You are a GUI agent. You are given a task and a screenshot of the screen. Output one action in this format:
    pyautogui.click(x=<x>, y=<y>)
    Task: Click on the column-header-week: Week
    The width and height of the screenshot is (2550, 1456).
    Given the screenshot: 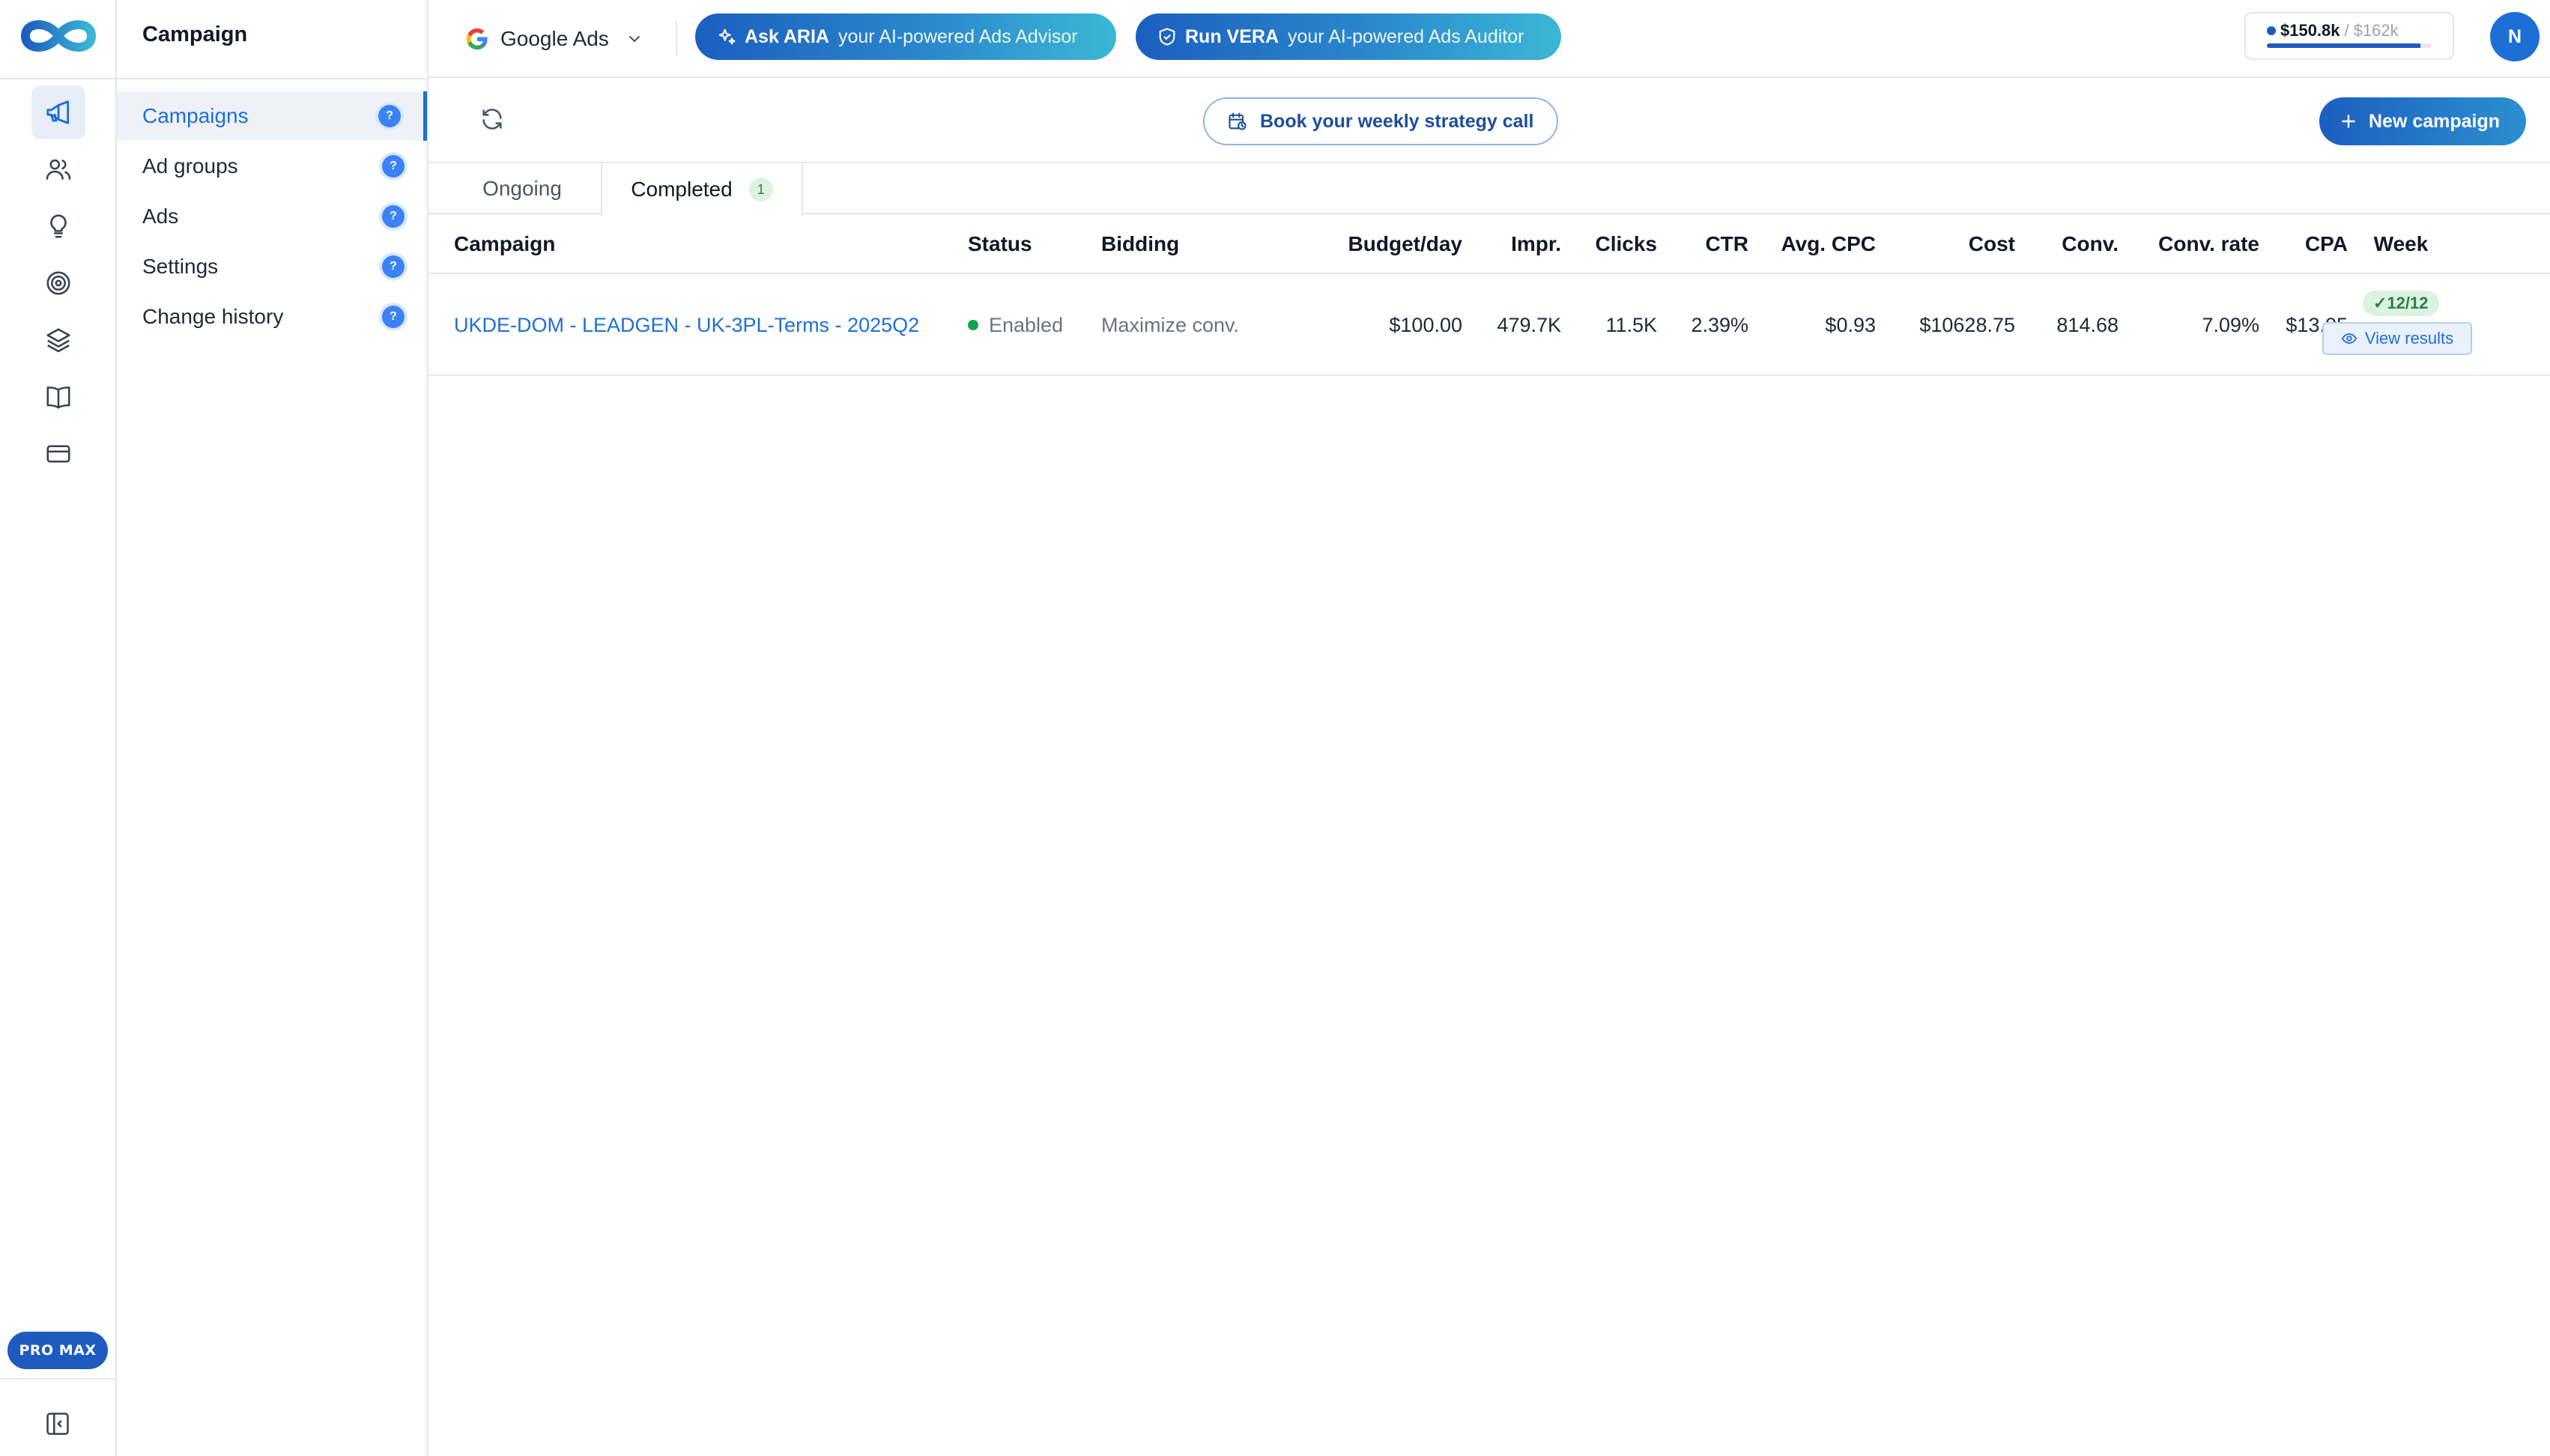 What is the action you would take?
    pyautogui.click(x=2401, y=244)
    